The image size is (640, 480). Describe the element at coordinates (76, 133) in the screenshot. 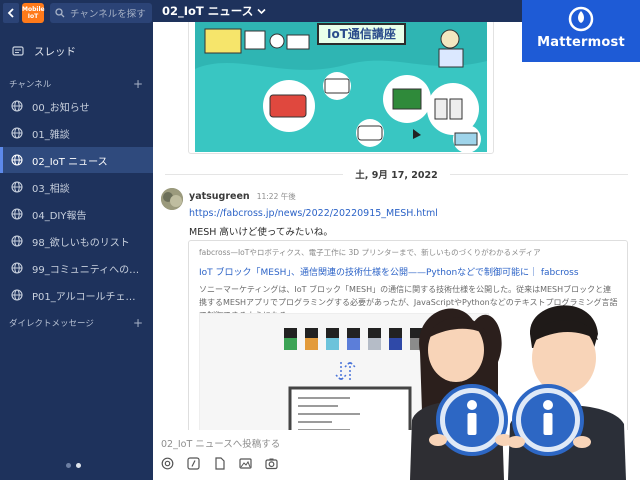

I see `sidebar-item-channel: 01_雑談` at that location.